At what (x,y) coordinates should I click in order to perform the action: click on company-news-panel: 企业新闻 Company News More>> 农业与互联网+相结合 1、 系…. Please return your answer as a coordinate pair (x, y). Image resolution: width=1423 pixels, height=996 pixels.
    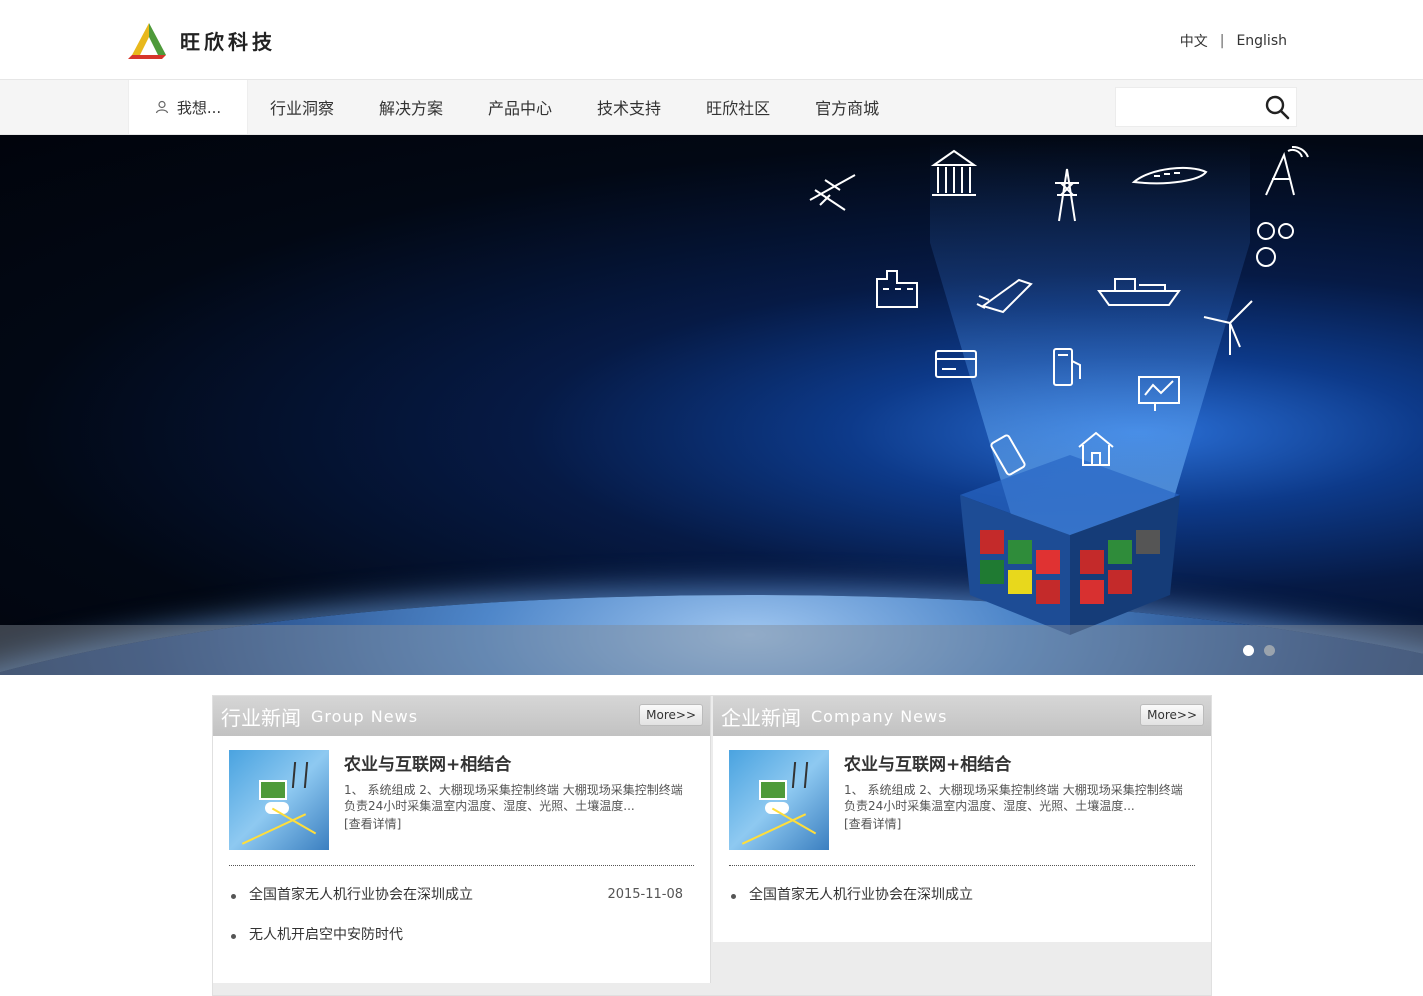
    Looking at the image, I should click on (962, 819).